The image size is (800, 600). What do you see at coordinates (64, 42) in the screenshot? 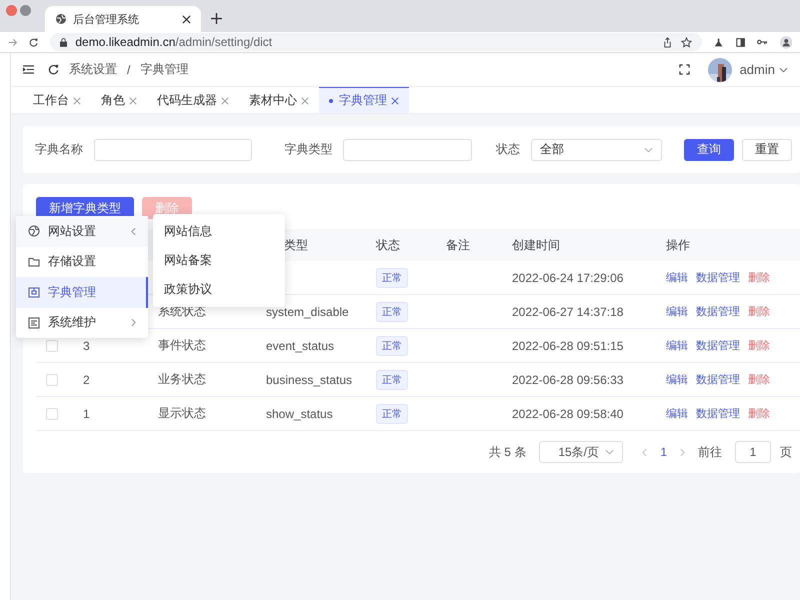
I see `lock-icon` at bounding box center [64, 42].